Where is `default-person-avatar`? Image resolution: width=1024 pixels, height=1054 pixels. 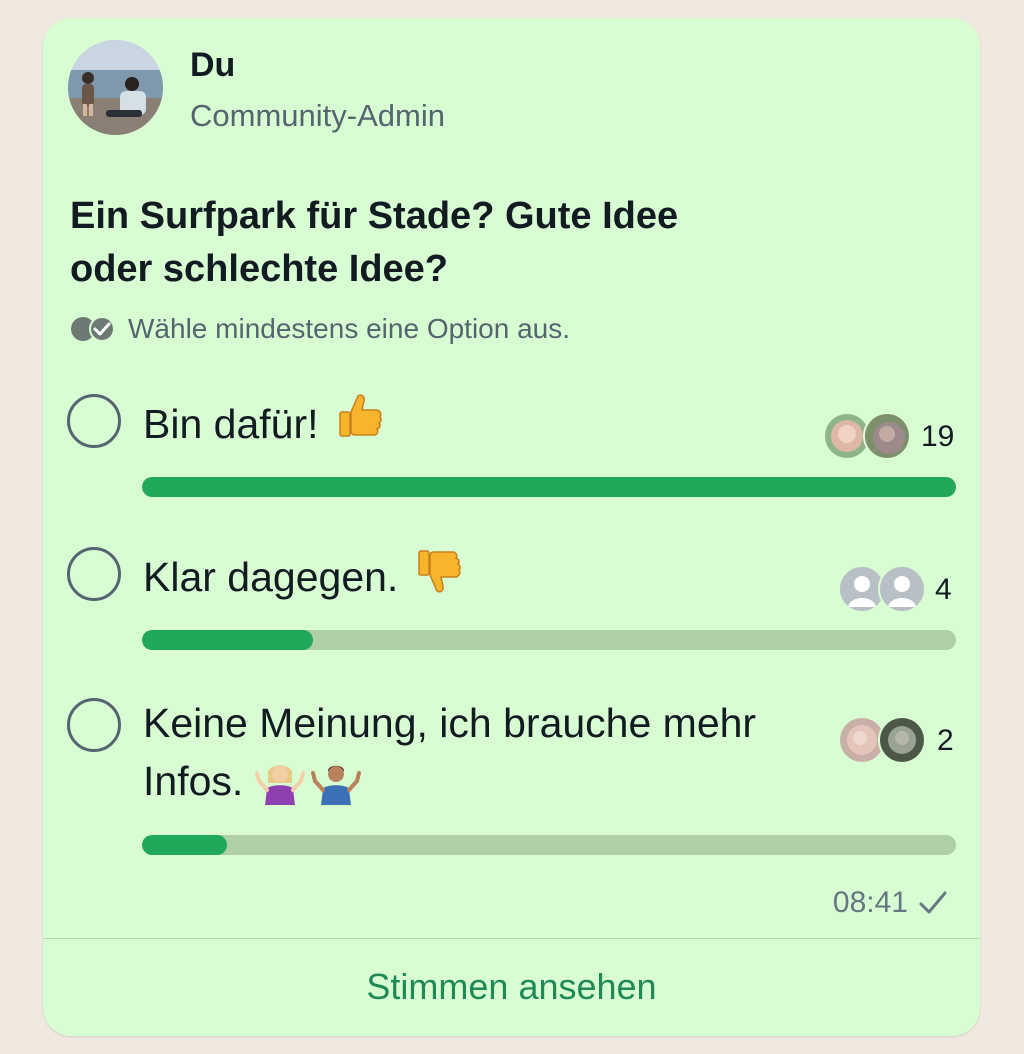
default-person-avatar is located at coordinates (902, 589).